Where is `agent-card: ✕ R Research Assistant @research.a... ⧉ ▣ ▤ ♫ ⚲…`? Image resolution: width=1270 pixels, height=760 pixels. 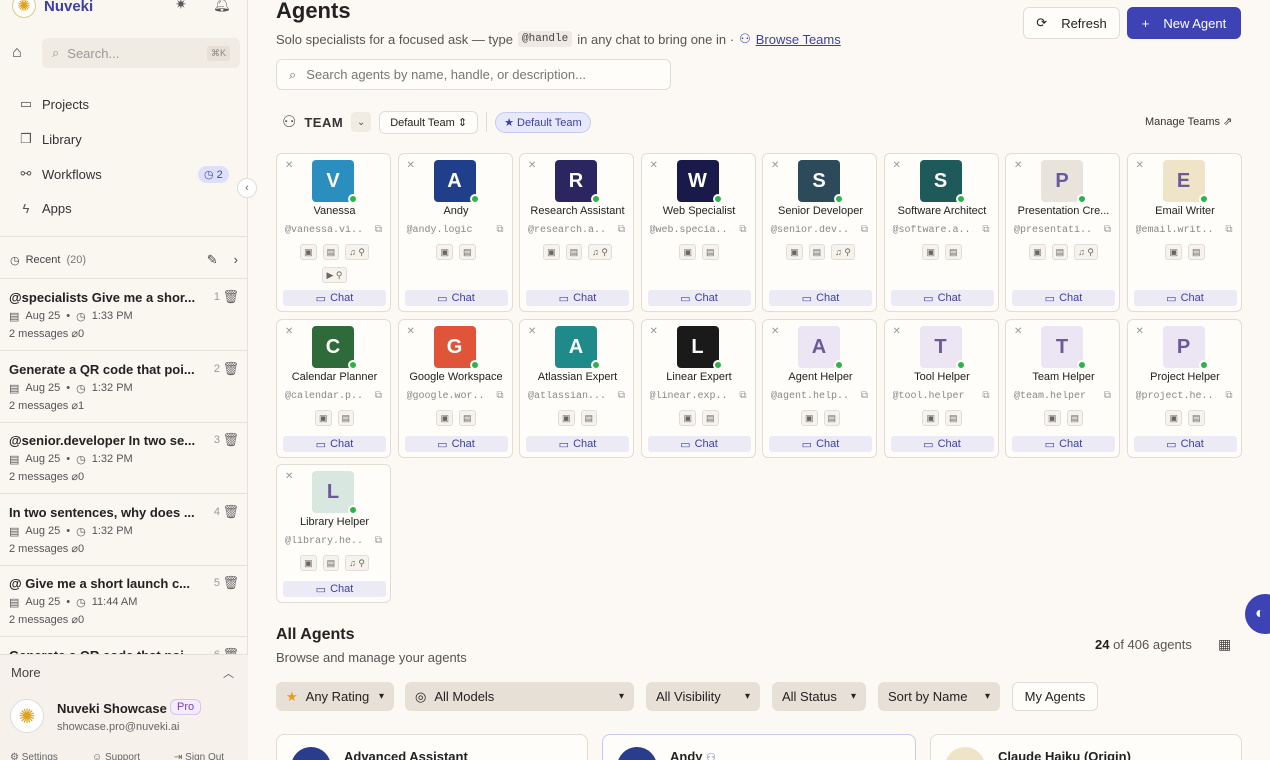
agent-card: ✕ R Research Assistant @research.a... ⧉ ▣ ▤ ♫ ⚲… is located at coordinates (576, 232).